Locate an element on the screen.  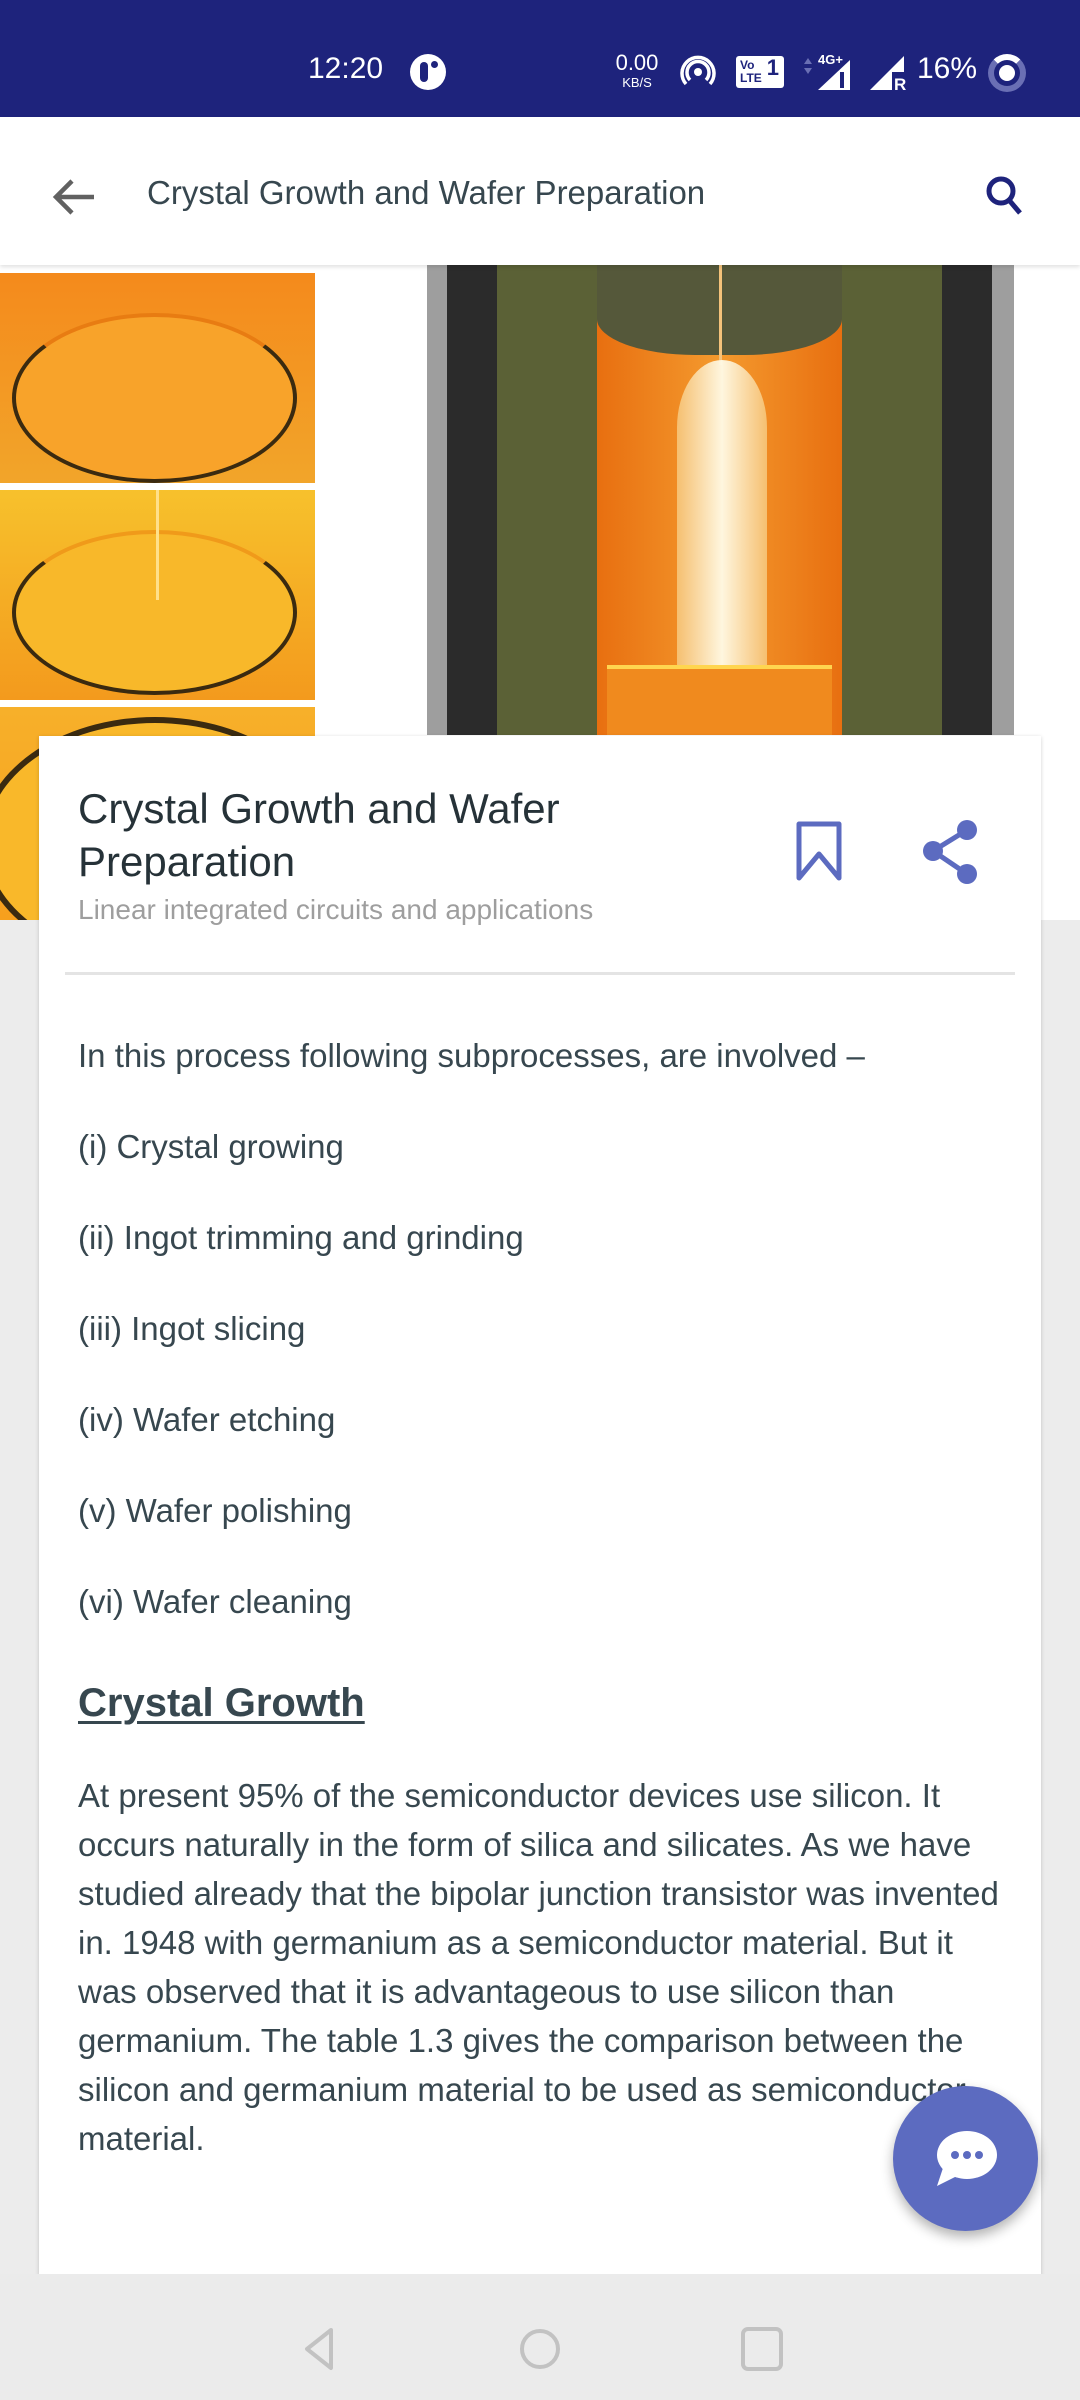
network-speed-unit: KB/S is located at coordinates (637, 82).